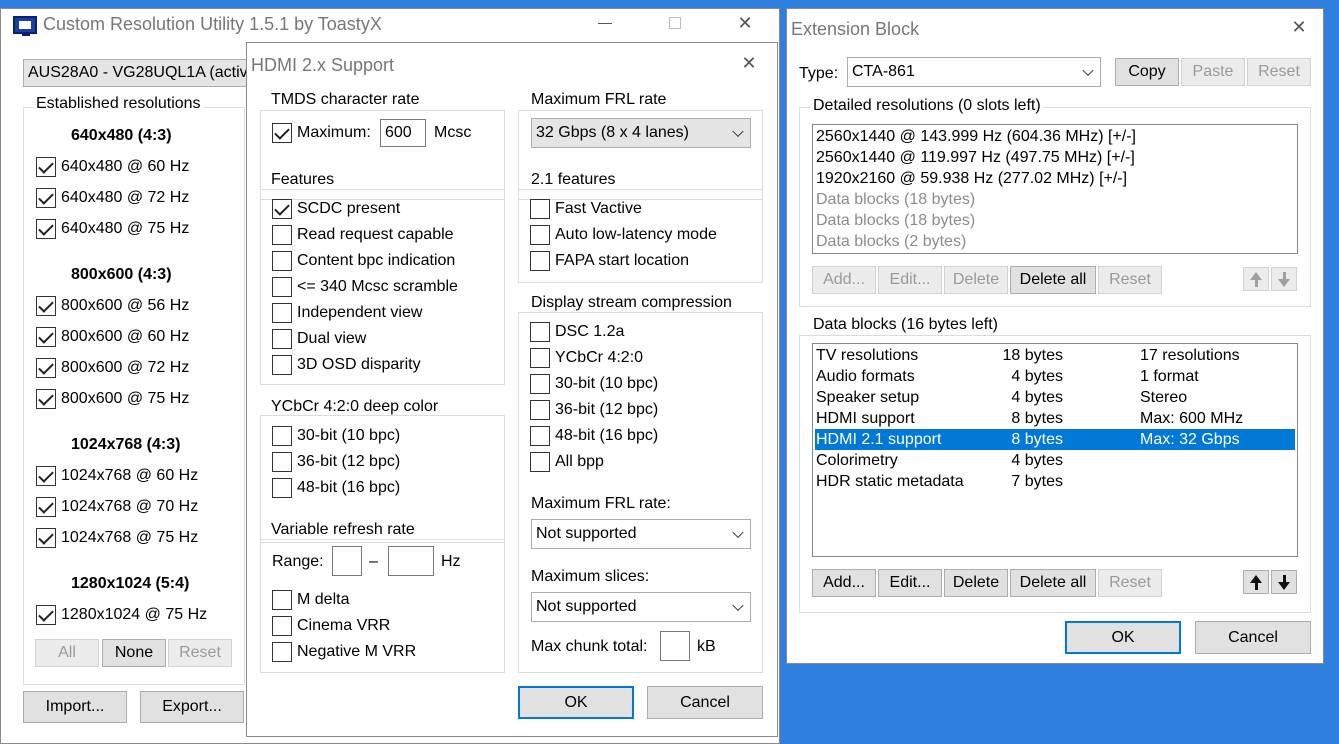  What do you see at coordinates (512, 59) in the screenshot?
I see `hdmi-titlebar: HDMI 2.x Support ✕` at bounding box center [512, 59].